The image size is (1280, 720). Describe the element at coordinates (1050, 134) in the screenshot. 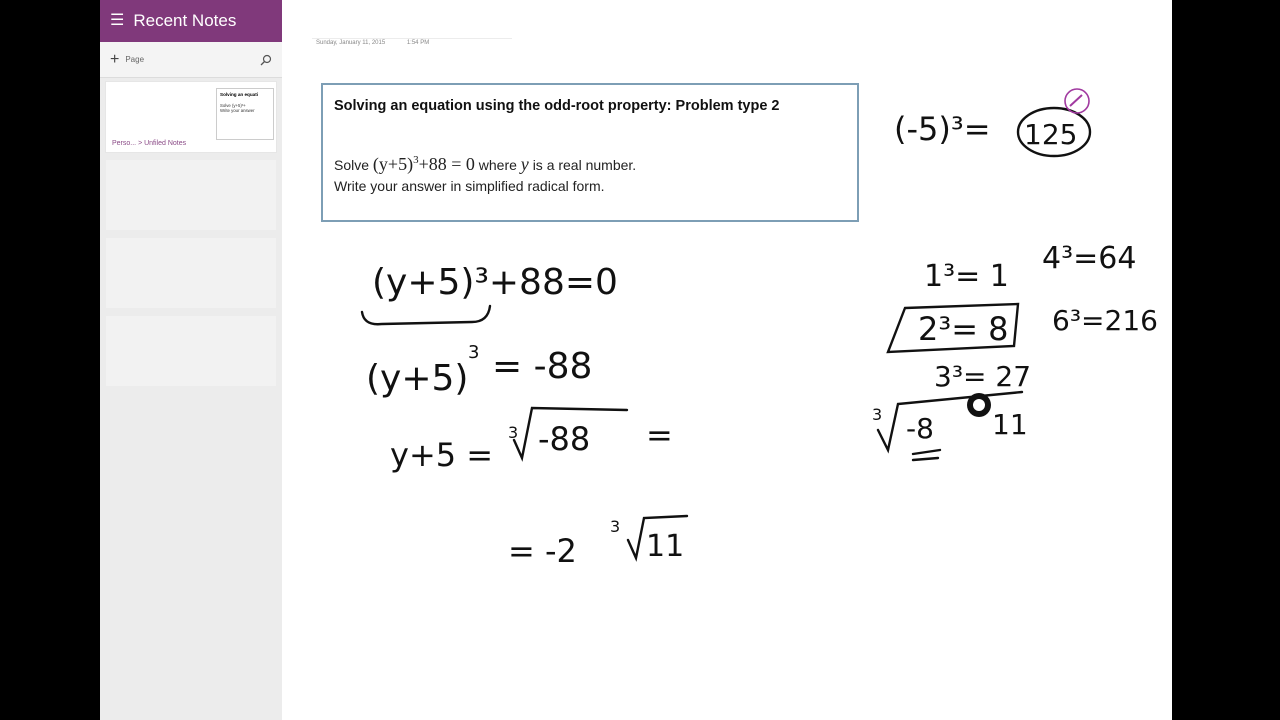

I see `hw-side-a-answer: 125` at that location.